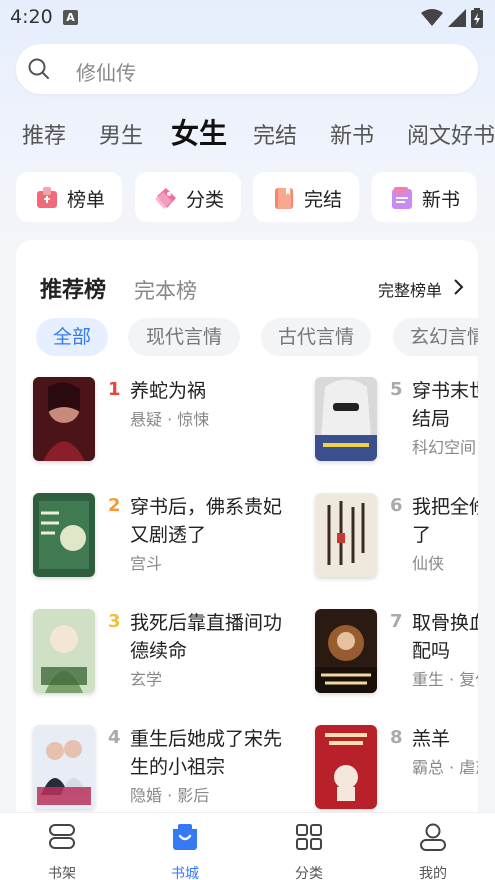 This screenshot has height=880, width=495. Describe the element at coordinates (396, 621) in the screenshot. I see `book-rank: 7` at that location.